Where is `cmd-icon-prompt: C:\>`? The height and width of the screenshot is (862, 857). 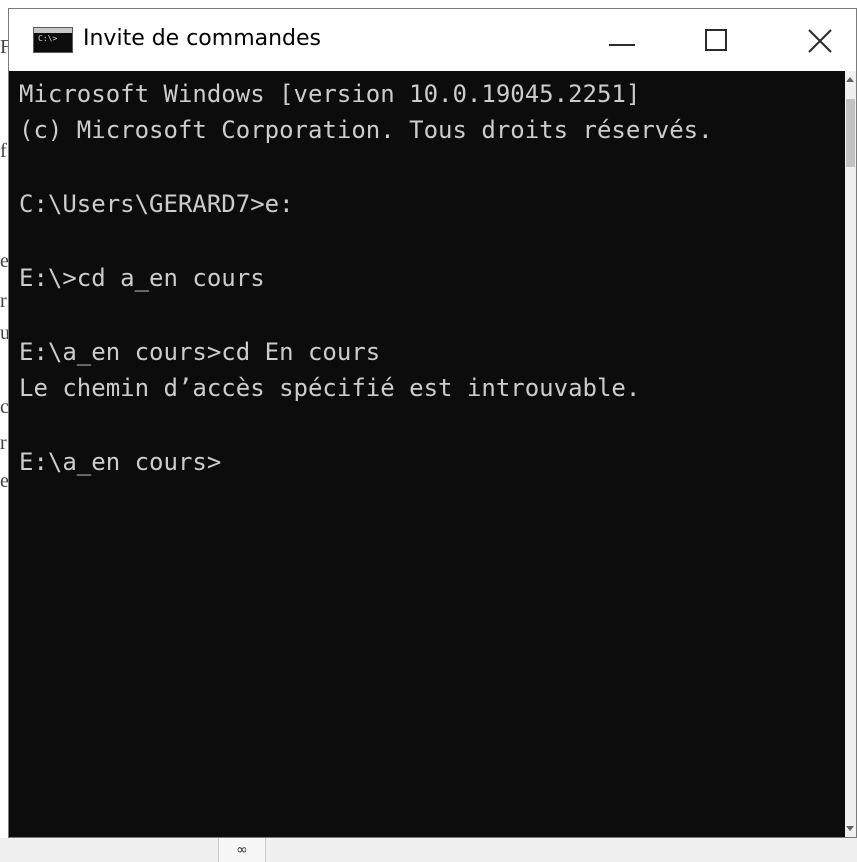 cmd-icon-prompt: C:\> is located at coordinates (48, 38).